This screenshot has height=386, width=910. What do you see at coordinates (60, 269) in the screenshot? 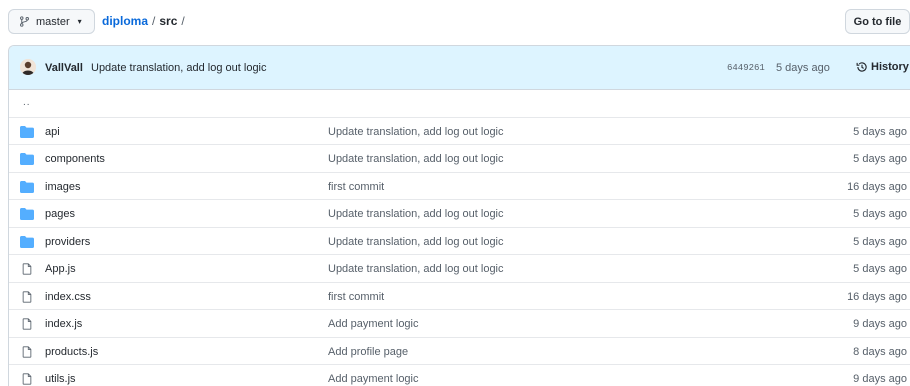
I see `file-name-link: App.js` at bounding box center [60, 269].